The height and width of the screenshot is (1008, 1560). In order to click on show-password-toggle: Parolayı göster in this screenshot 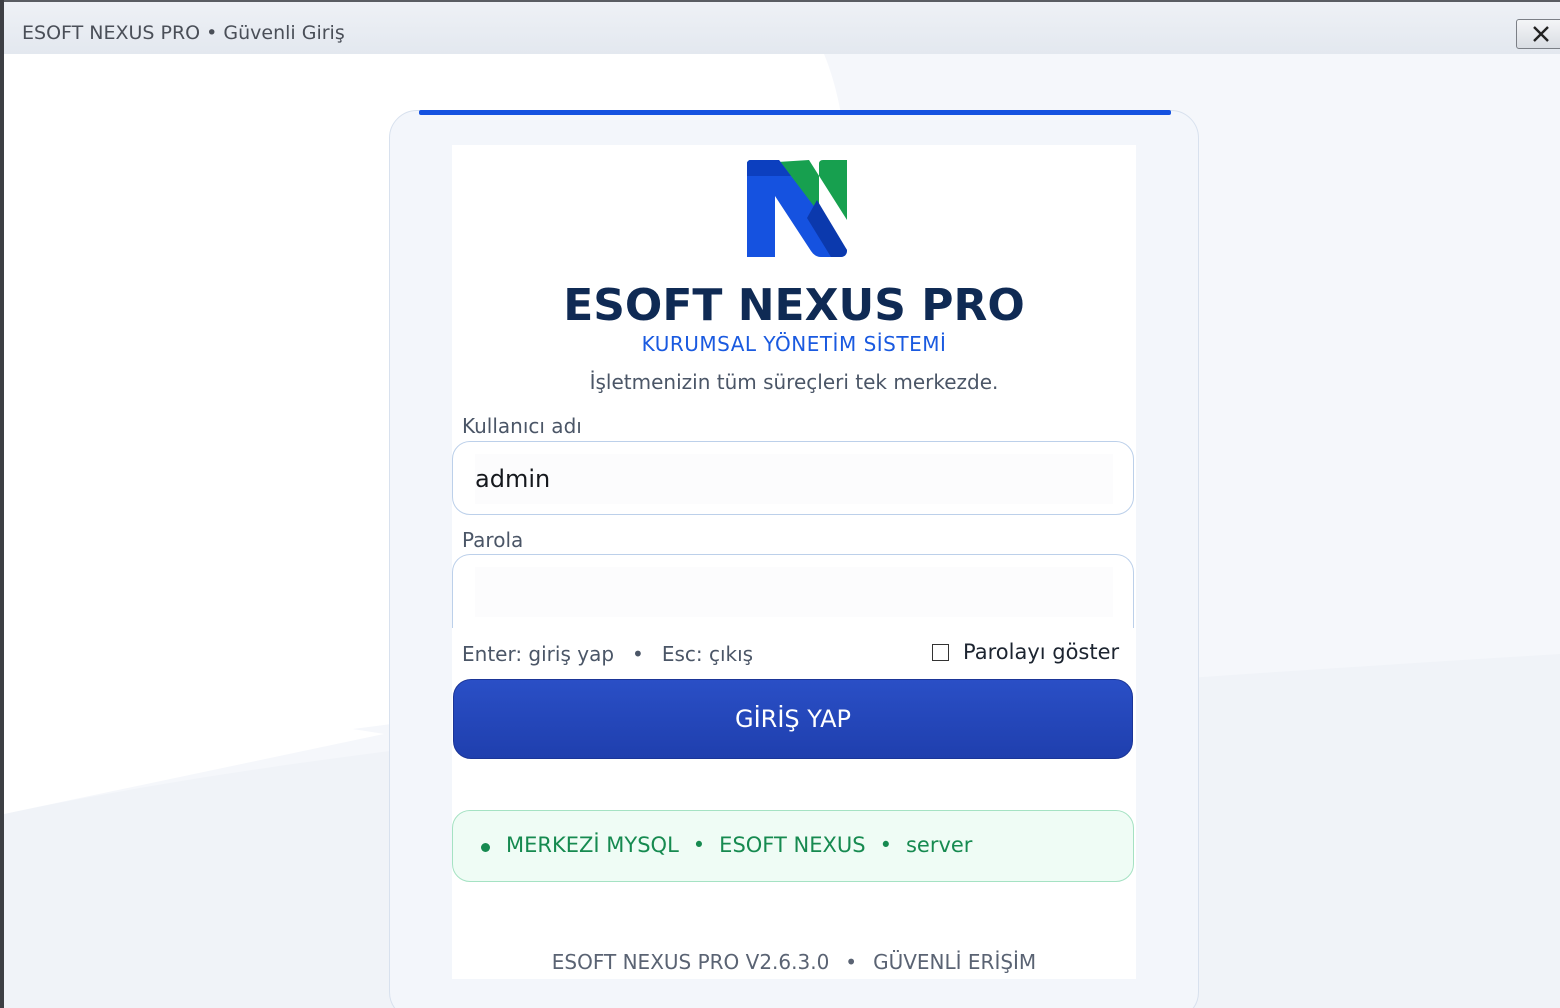, I will do `click(1025, 652)`.